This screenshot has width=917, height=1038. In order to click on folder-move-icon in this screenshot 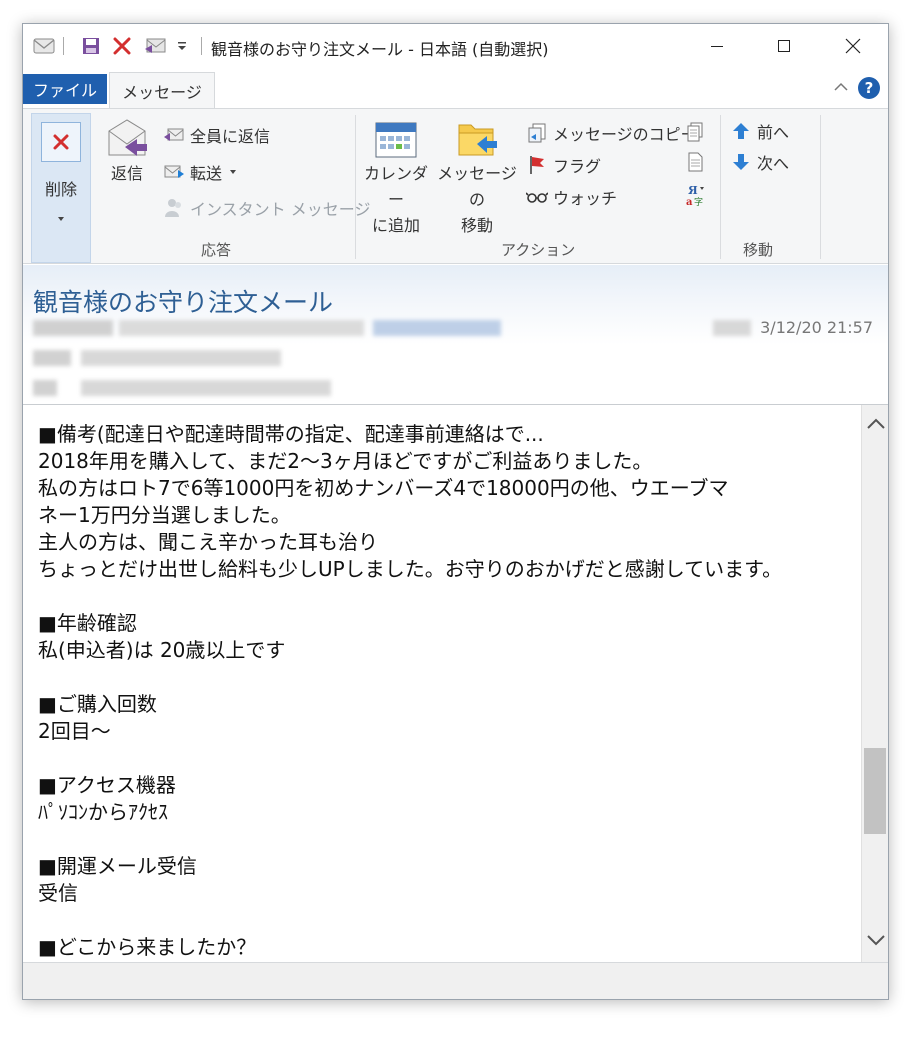, I will do `click(477, 140)`.